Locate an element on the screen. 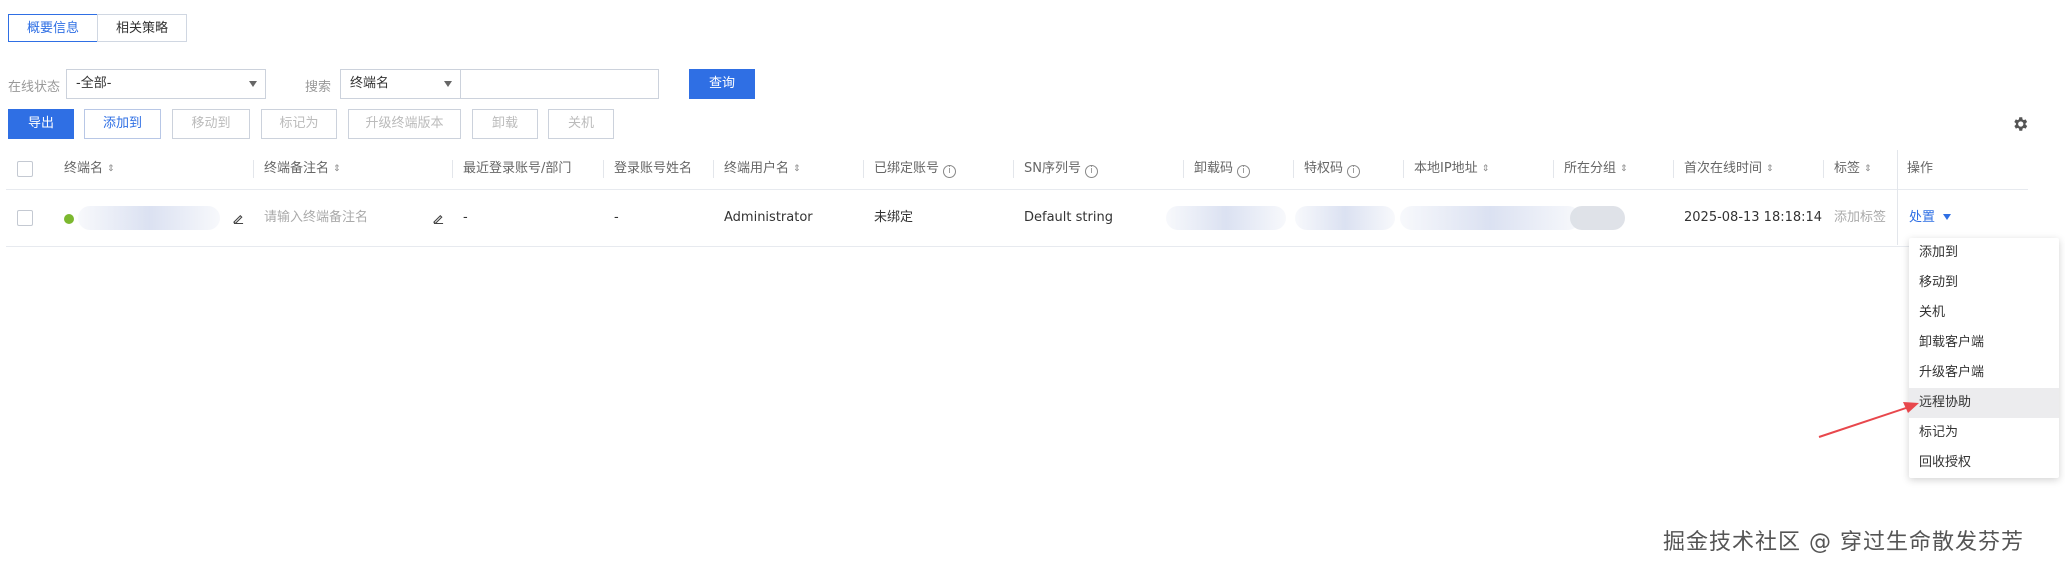 The height and width of the screenshot is (571, 2065). terminal-user-value: Administrator is located at coordinates (768, 217).